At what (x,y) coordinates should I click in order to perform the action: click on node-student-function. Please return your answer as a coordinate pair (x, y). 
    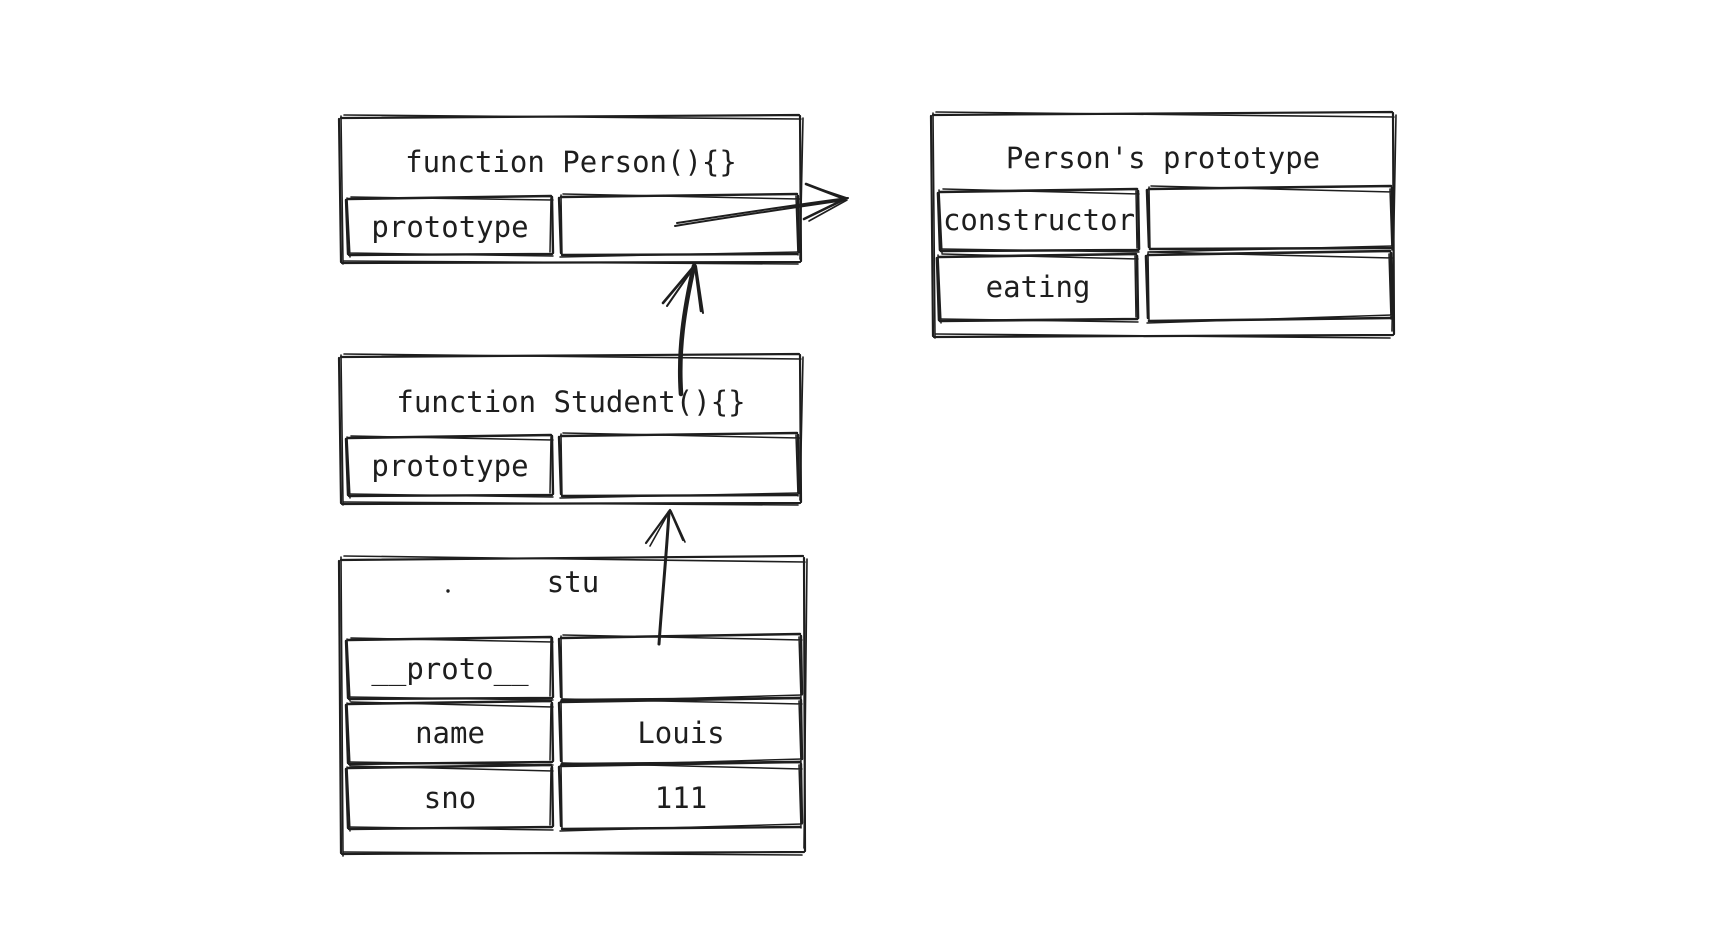
    Looking at the image, I should click on (570, 429).